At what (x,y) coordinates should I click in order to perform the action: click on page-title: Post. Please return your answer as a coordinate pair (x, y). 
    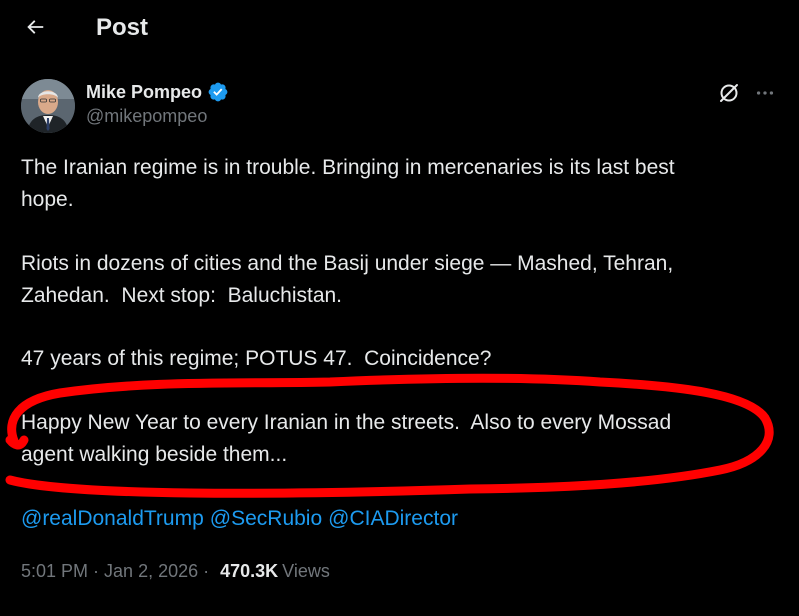
    Looking at the image, I should click on (122, 27).